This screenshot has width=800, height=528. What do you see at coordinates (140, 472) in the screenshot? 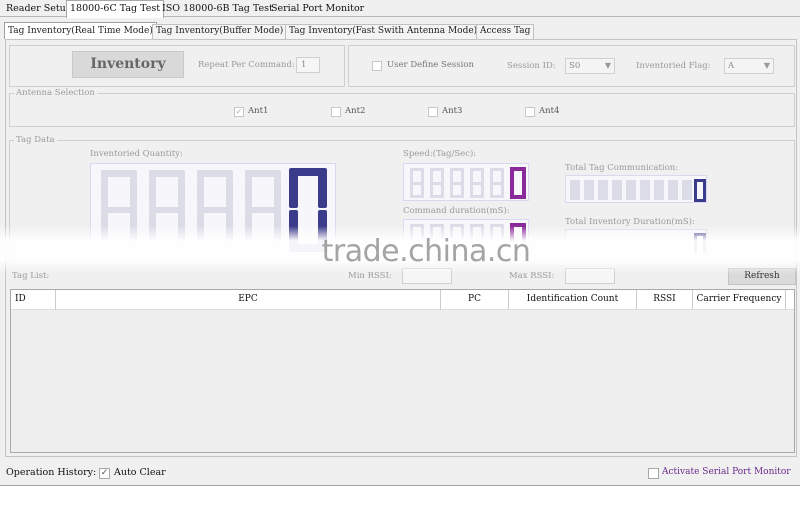
I see `auto-clear-label: Auto Clear` at bounding box center [140, 472].